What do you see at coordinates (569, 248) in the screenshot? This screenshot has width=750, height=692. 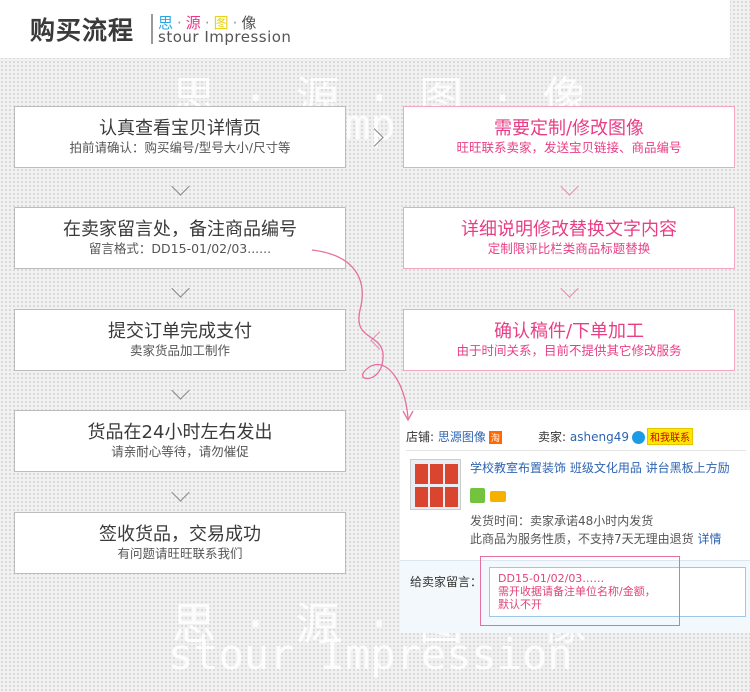 I see `step-sub: 定制限评比栏类商品标题替换` at bounding box center [569, 248].